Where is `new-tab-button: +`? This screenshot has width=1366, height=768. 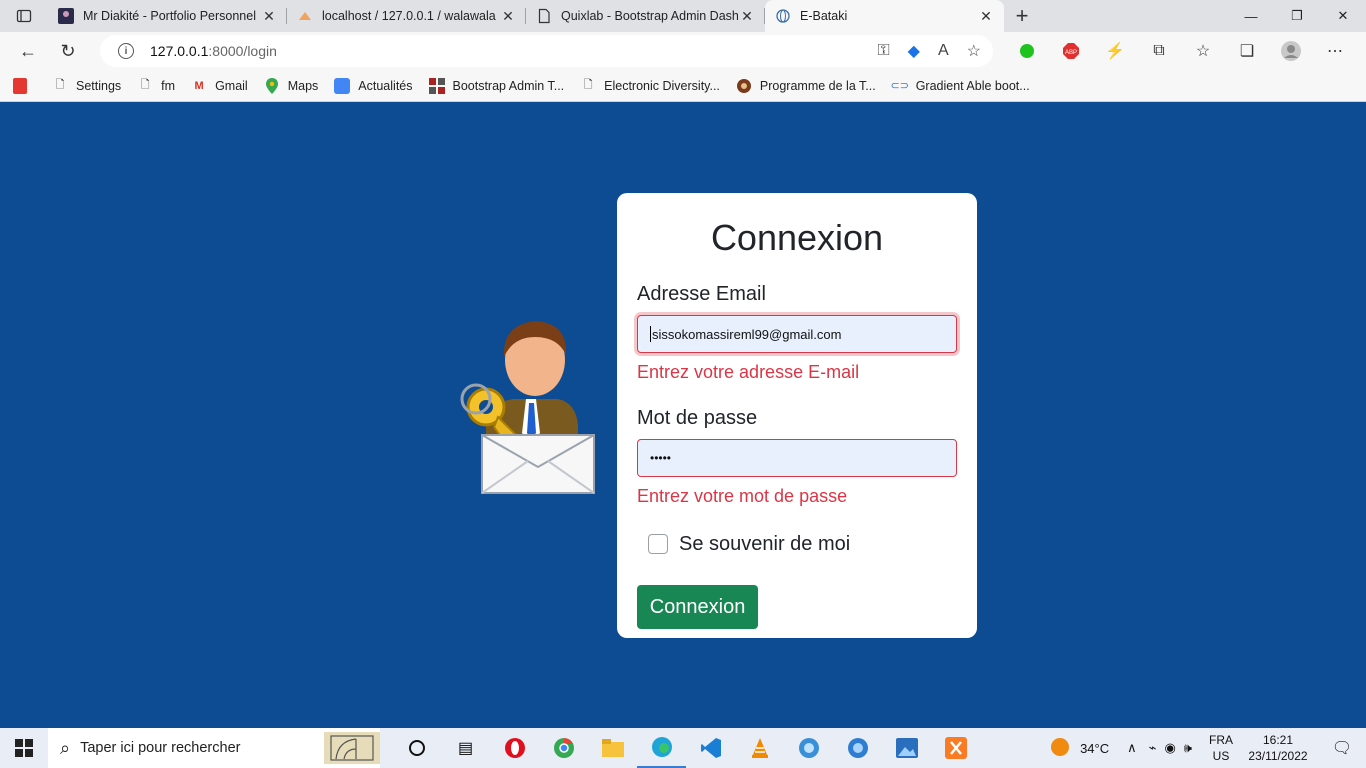
new-tab-button: + is located at coordinates (1022, 16).